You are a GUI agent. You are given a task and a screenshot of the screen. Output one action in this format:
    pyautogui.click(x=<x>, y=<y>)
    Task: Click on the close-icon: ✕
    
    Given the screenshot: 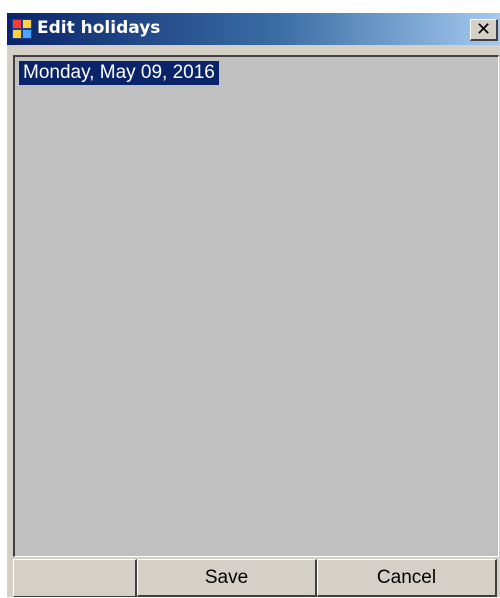 What is the action you would take?
    pyautogui.click(x=483, y=29)
    